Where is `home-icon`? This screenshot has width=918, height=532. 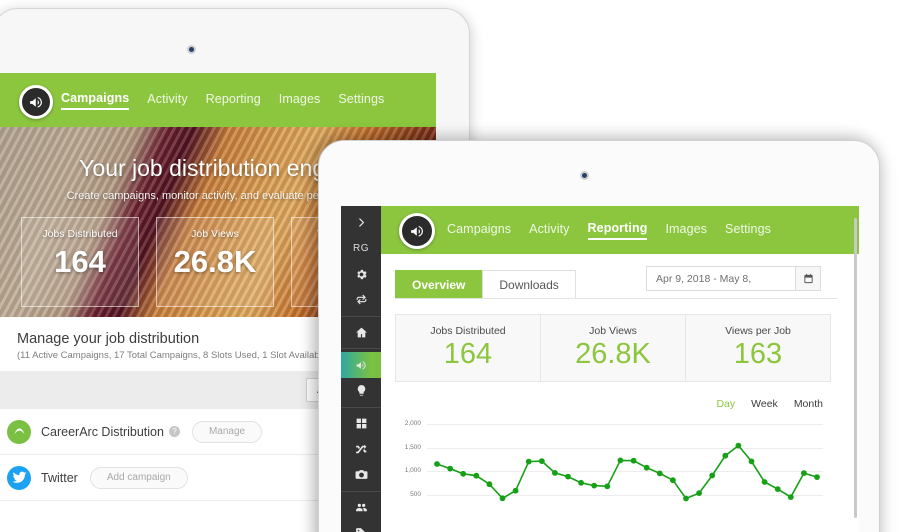 home-icon is located at coordinates (361, 333).